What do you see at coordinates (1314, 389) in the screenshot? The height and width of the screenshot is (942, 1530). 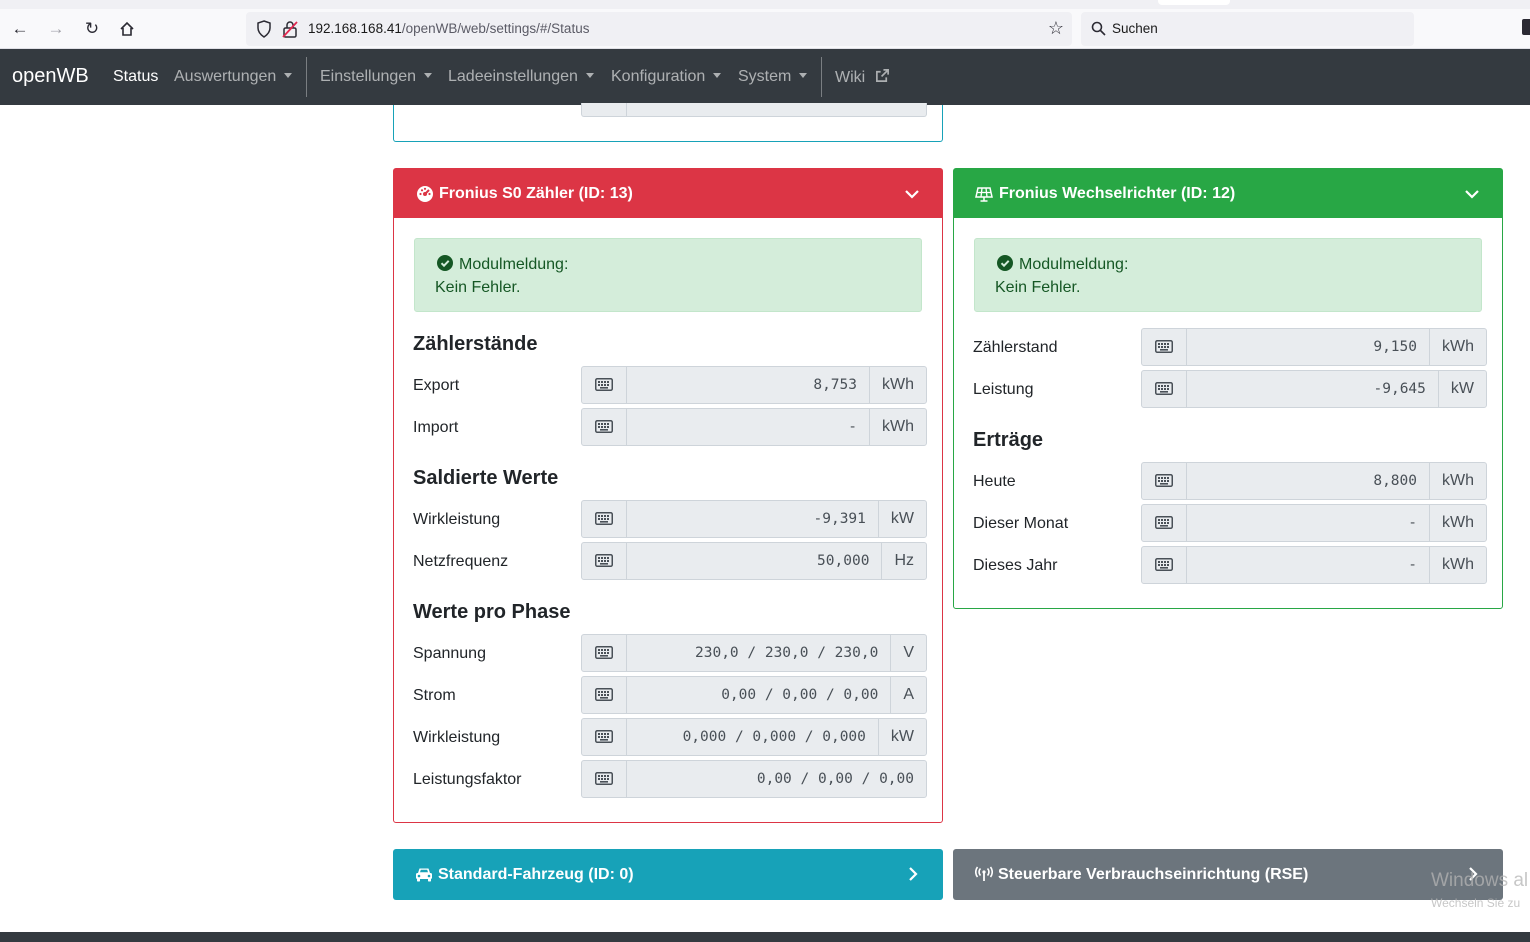 I see `value-input-group: -9,645 kW` at bounding box center [1314, 389].